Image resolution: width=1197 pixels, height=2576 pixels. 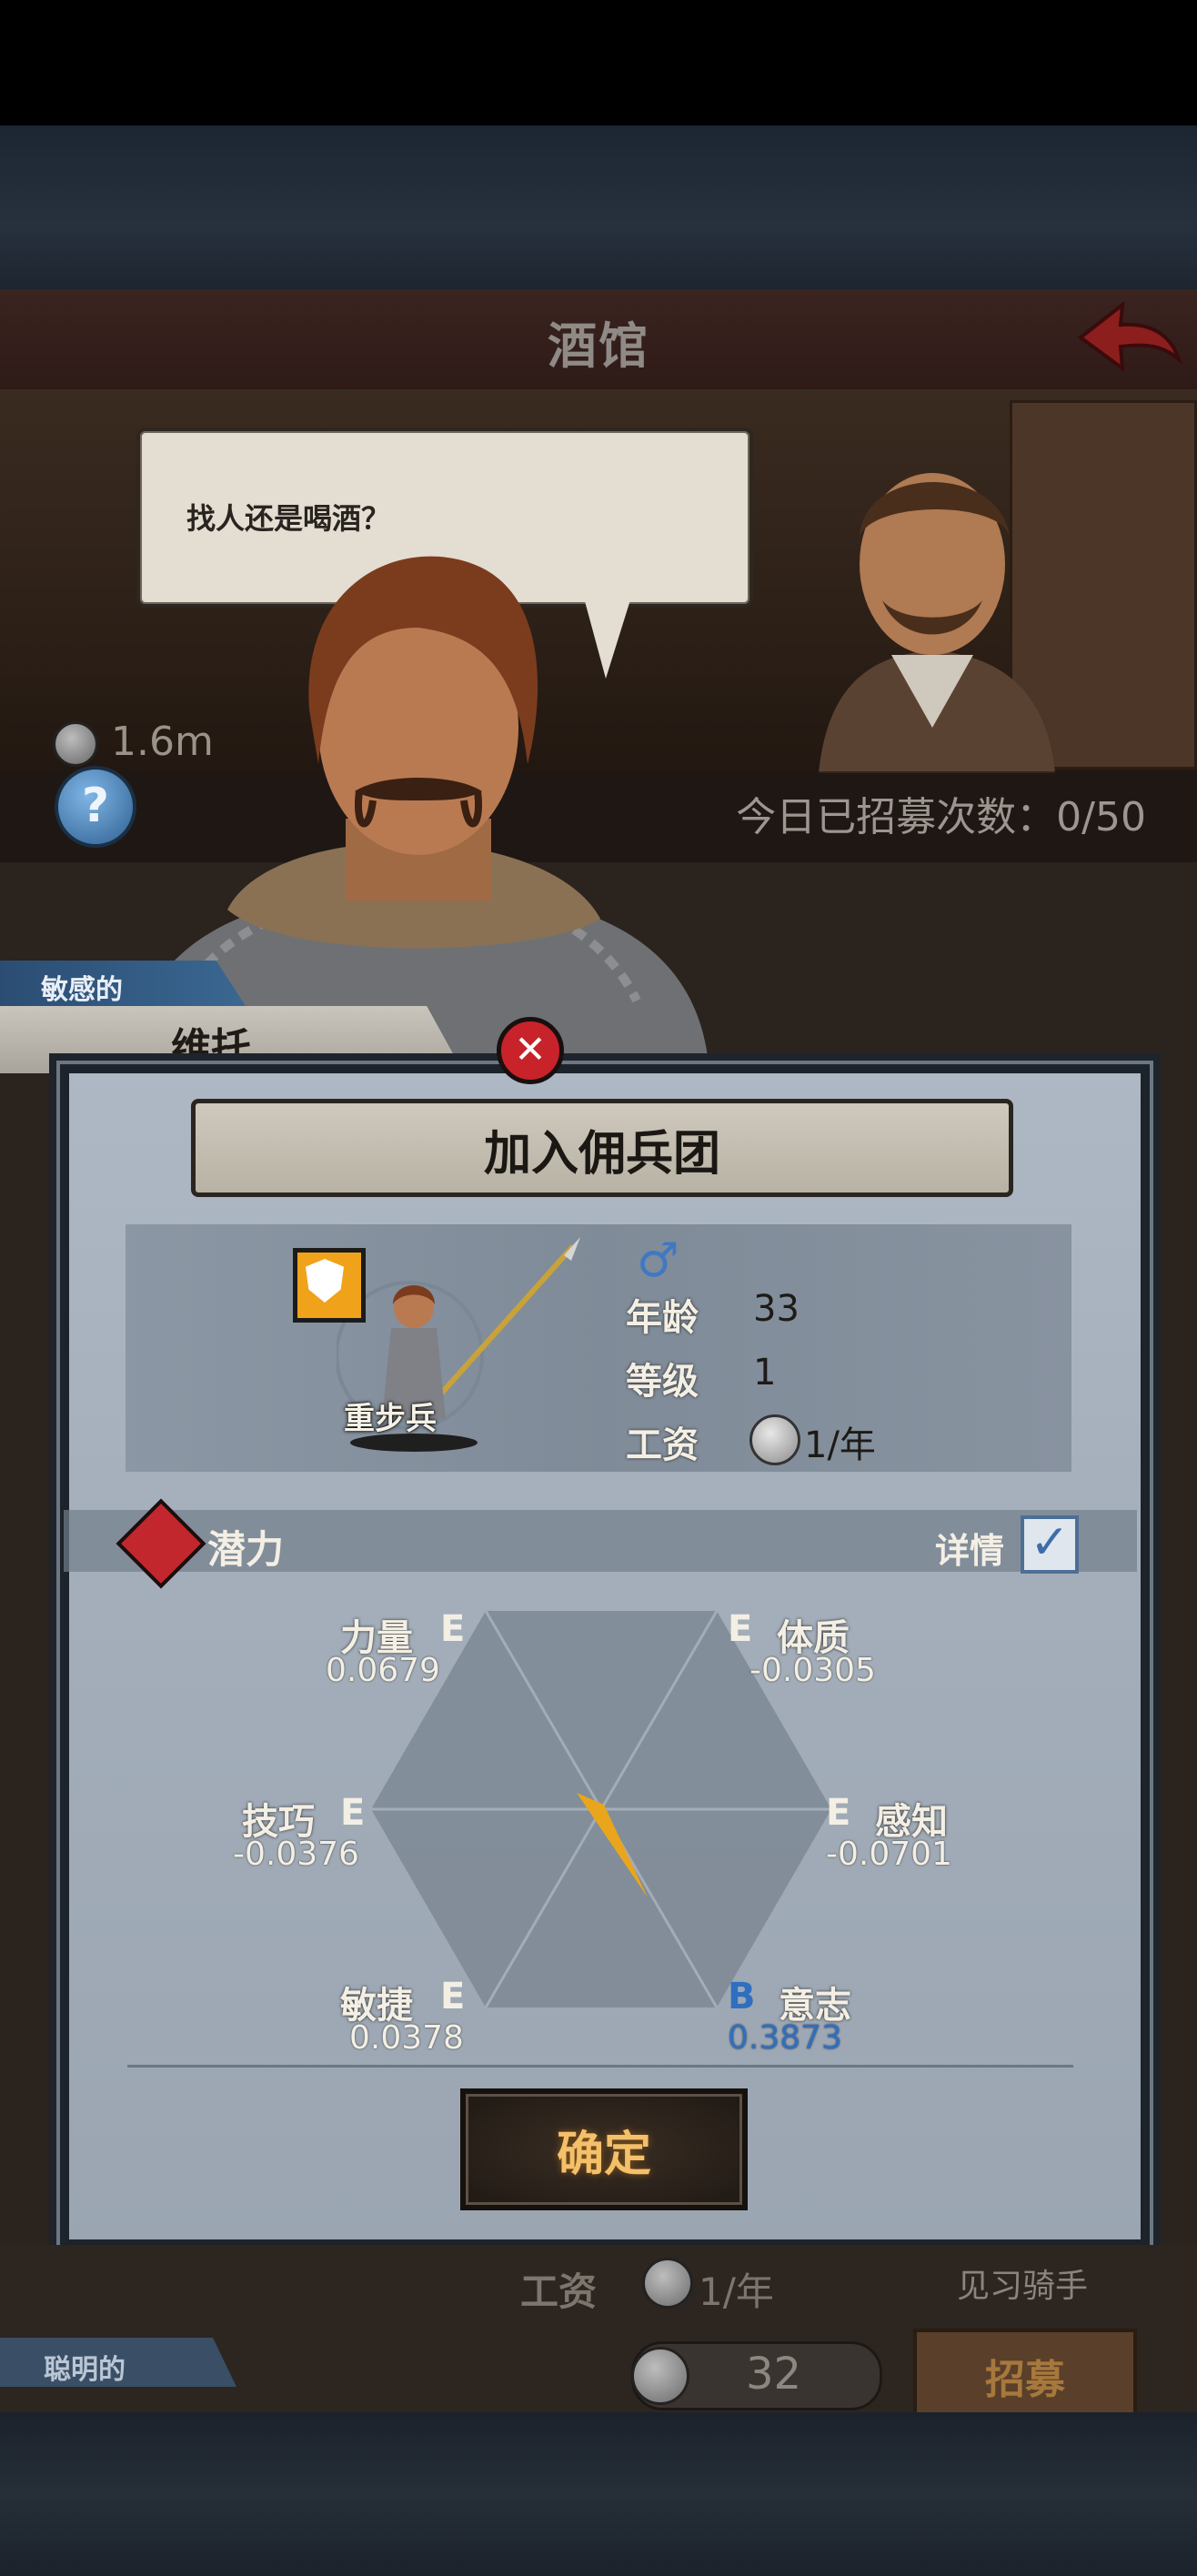 I want to click on help-icon: ?, so click(x=95, y=806).